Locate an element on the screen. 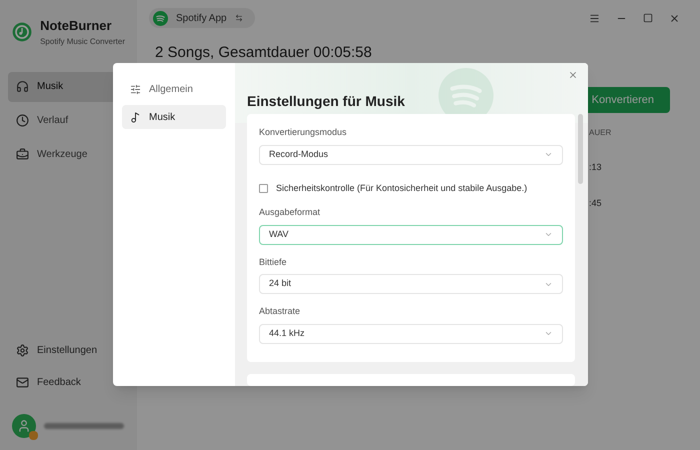  menu-icon is located at coordinates (594, 18).